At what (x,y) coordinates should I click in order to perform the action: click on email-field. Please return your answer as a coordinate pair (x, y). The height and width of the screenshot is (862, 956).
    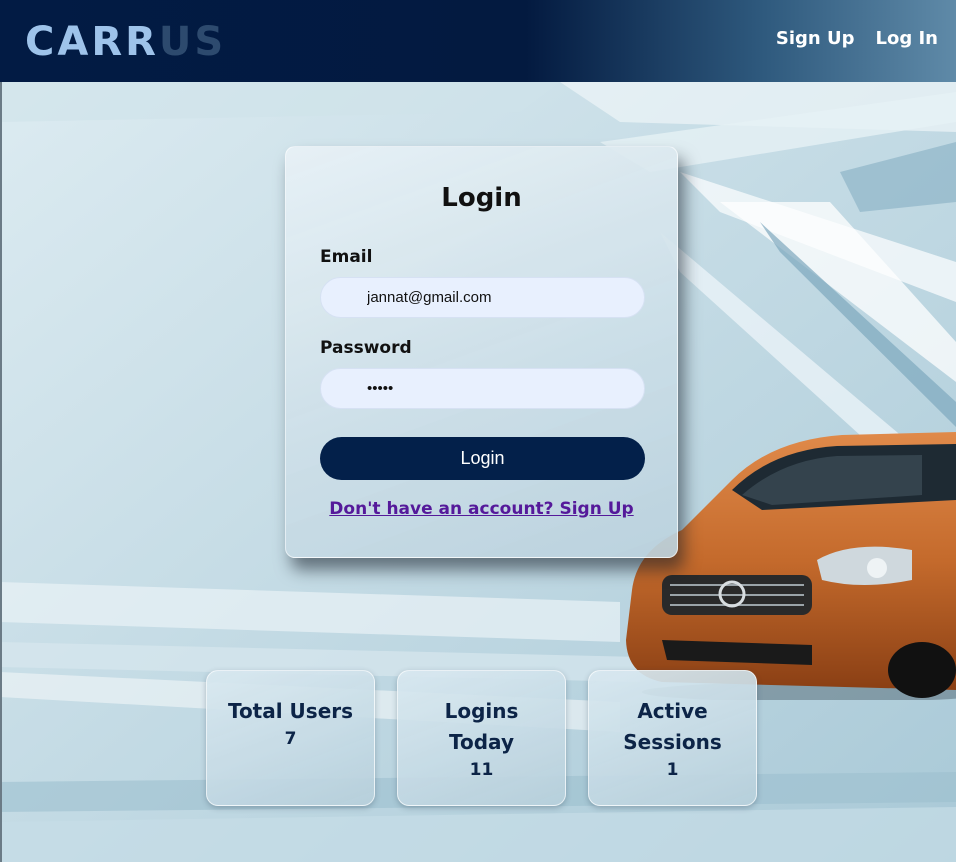
    Looking at the image, I should click on (482, 297).